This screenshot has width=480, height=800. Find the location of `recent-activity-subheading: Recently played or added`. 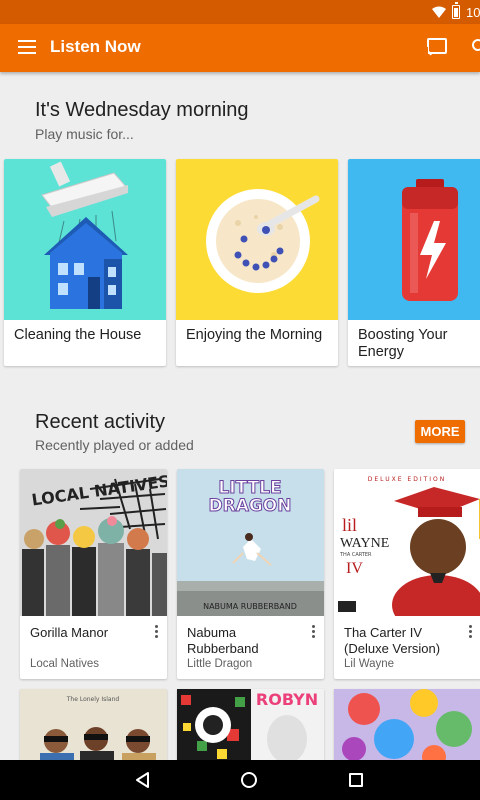

recent-activity-subheading: Recently played or added is located at coordinates (114, 445).